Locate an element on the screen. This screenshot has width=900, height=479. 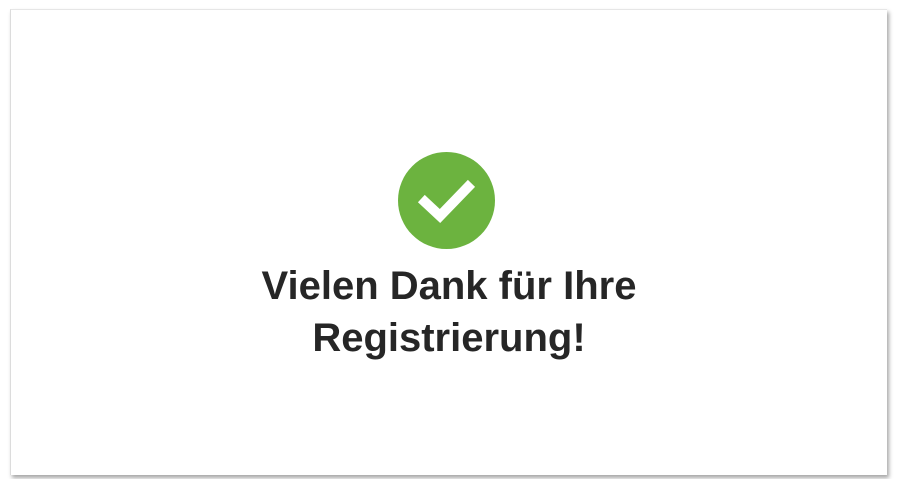
check-circle-icon is located at coordinates (446, 200).